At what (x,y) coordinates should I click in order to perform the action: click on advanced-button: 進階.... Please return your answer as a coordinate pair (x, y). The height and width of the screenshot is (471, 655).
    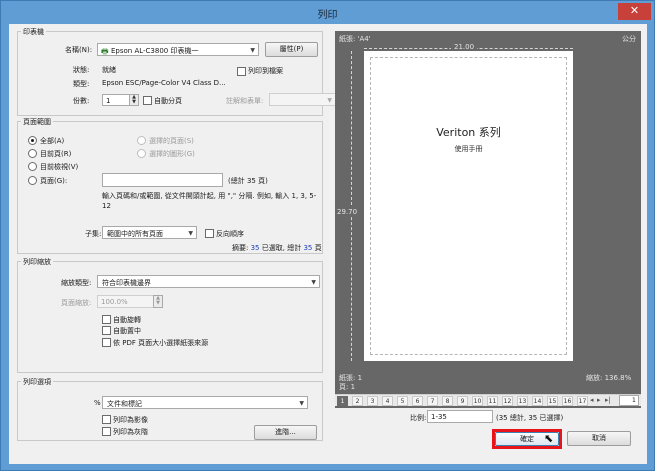
    Looking at the image, I should click on (285, 432).